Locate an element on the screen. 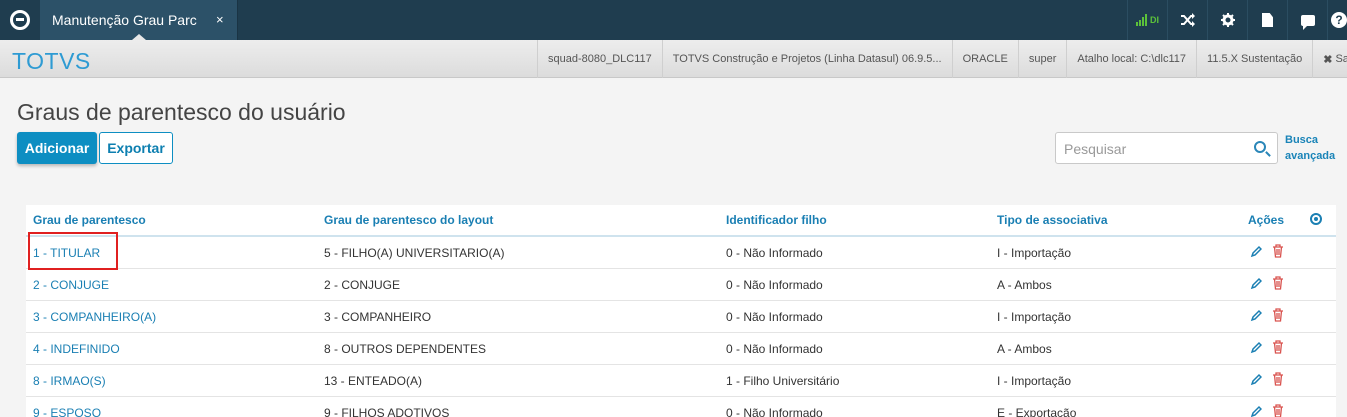 The image size is (1347, 417). cell-layout: 5 - FILHO(A) UNIVERSITARIO(A) is located at coordinates (414, 253).